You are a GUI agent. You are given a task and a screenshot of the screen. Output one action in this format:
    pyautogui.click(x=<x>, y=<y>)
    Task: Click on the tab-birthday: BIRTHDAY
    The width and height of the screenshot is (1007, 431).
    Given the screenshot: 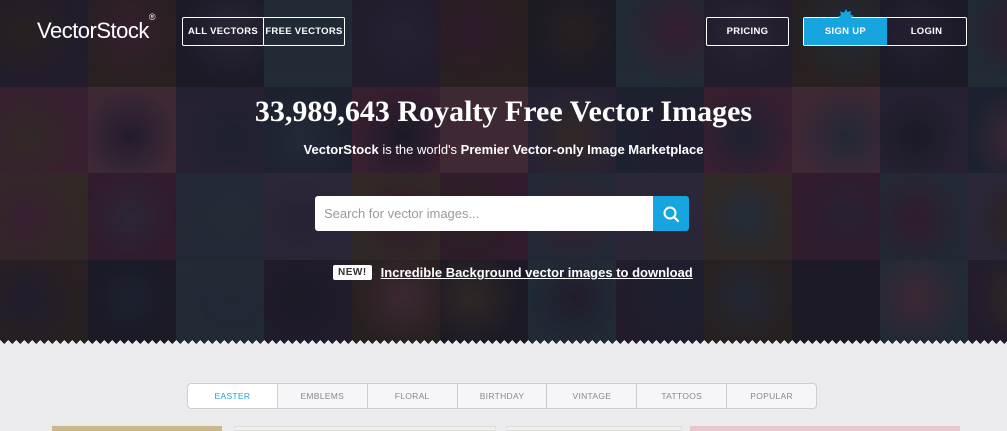 What is the action you would take?
    pyautogui.click(x=503, y=396)
    